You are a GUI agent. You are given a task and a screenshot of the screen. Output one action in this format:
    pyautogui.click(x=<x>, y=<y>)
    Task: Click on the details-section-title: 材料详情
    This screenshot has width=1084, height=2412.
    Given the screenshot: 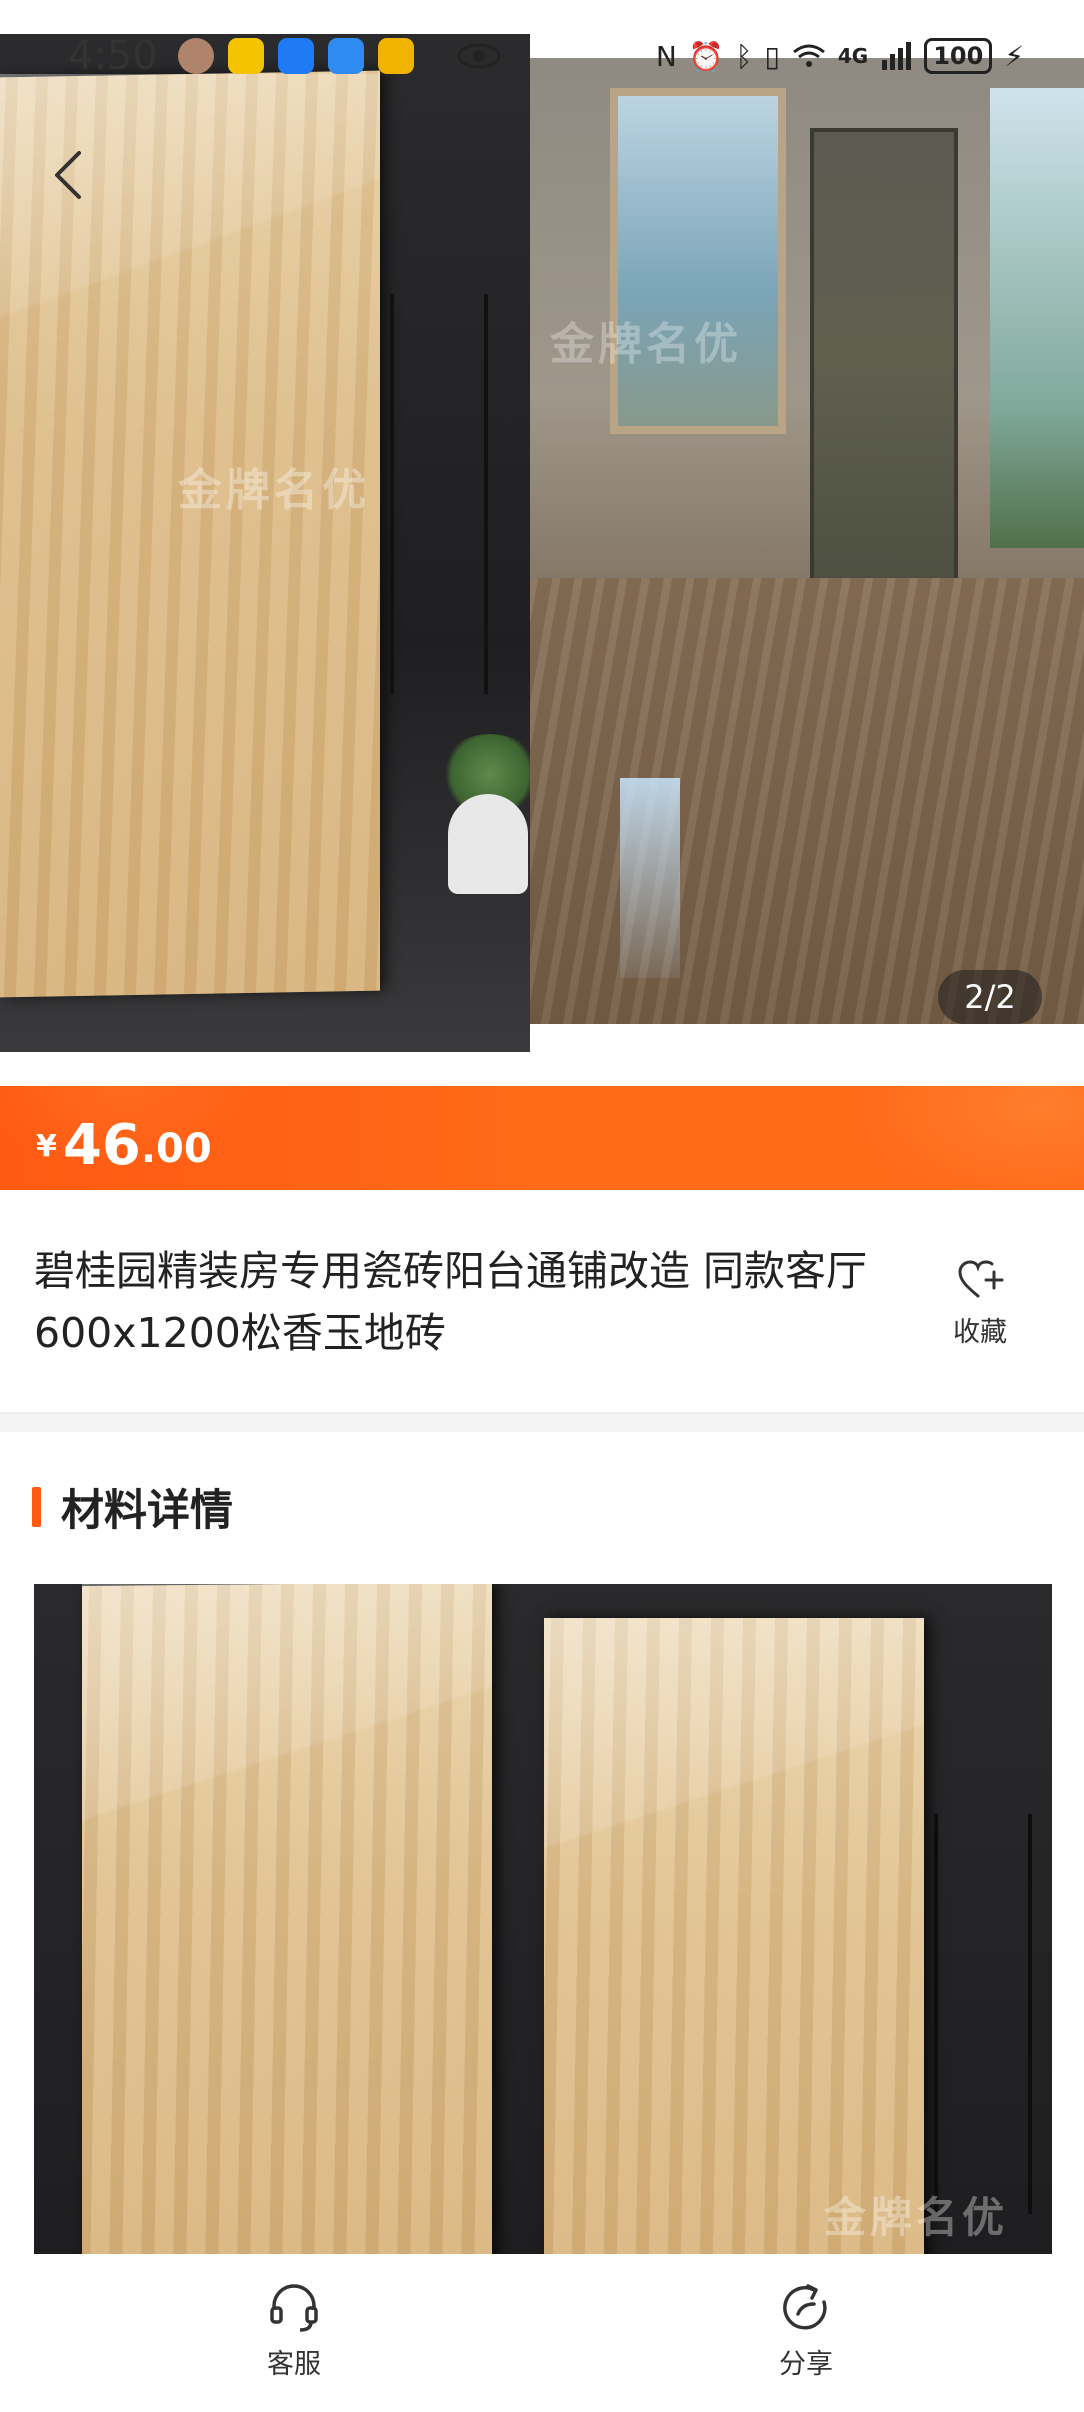 What is the action you would take?
    pyautogui.click(x=147, y=1511)
    